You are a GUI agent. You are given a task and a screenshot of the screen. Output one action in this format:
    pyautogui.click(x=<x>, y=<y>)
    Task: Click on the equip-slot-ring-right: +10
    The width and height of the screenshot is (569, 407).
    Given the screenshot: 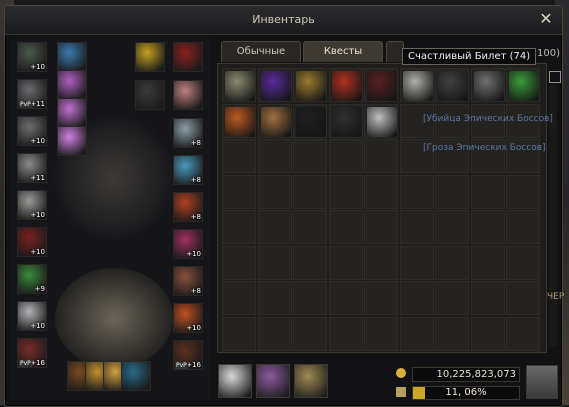 What is the action you would take?
    pyautogui.click(x=188, y=244)
    